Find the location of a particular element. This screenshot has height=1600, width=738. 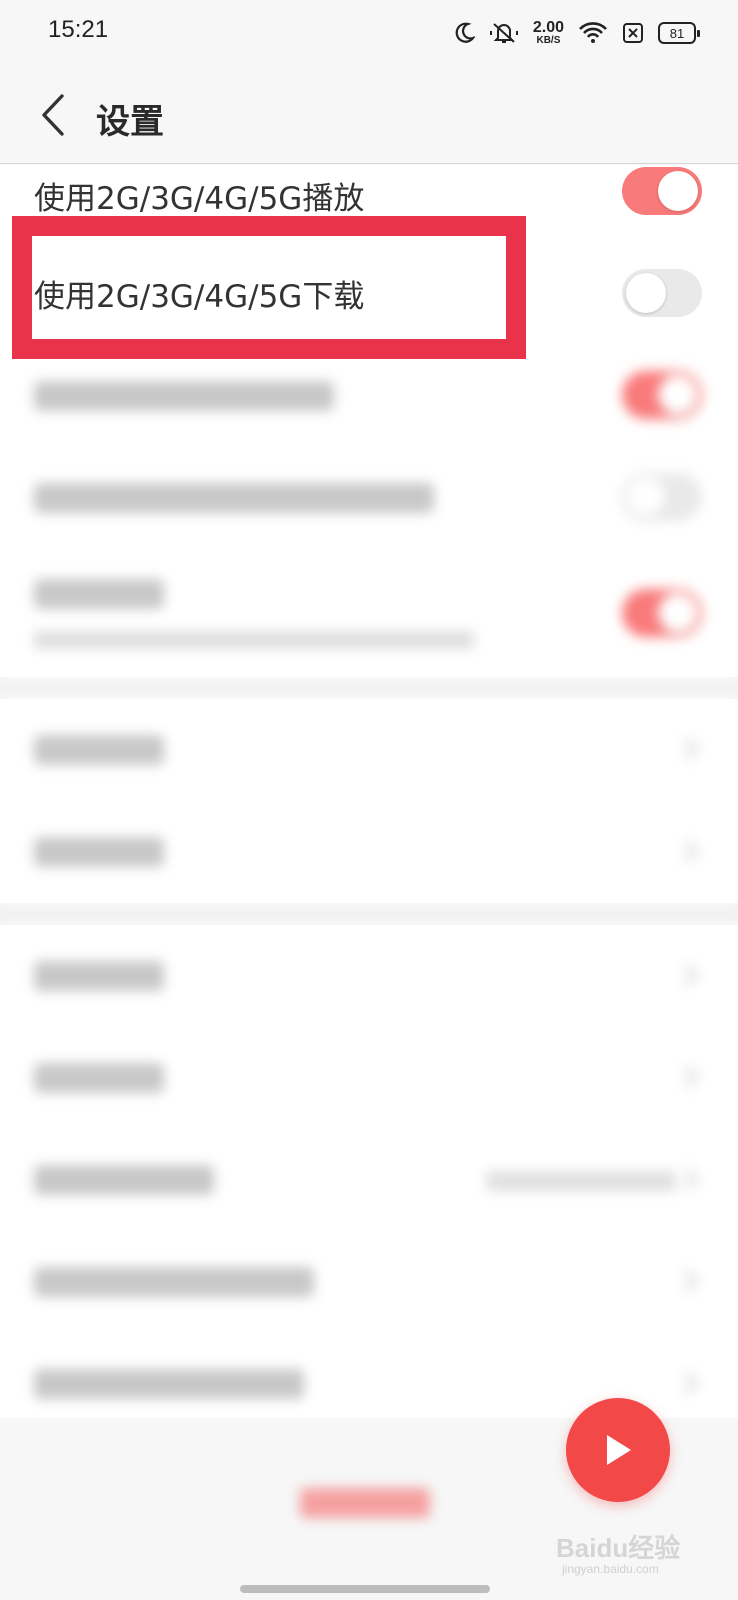

wifi-icon is located at coordinates (593, 33).